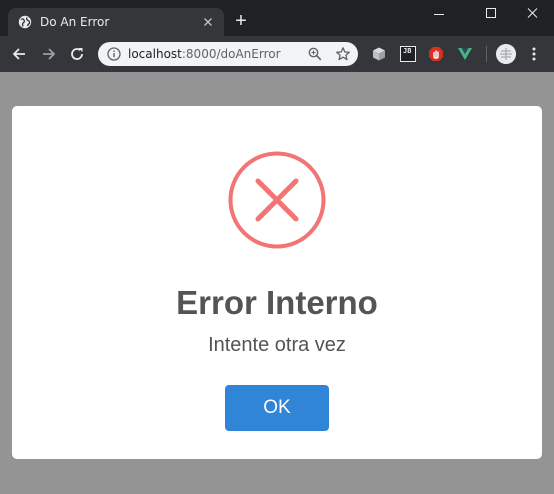  I want to click on tab-do-an-error: Do An Error, so click(116, 22).